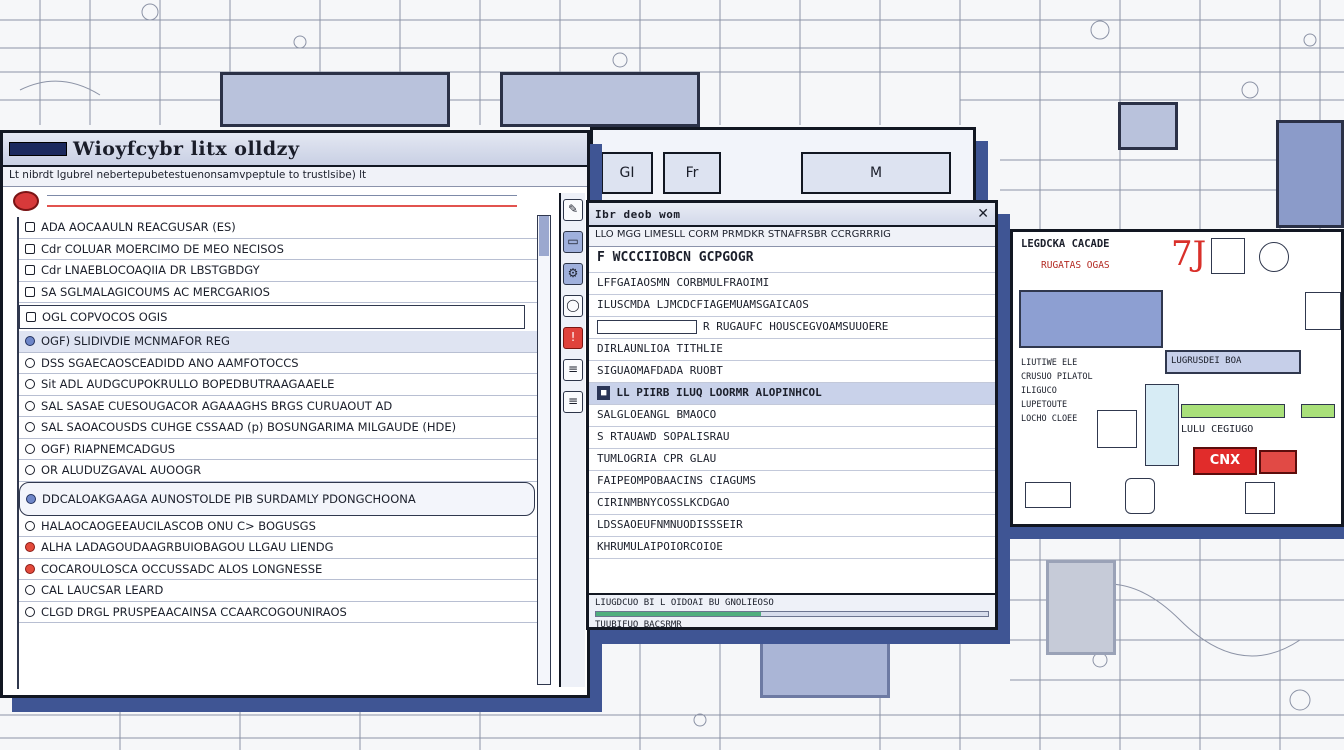  I want to click on list-item-label: CAL LAUCSAR LEARD, so click(102, 590).